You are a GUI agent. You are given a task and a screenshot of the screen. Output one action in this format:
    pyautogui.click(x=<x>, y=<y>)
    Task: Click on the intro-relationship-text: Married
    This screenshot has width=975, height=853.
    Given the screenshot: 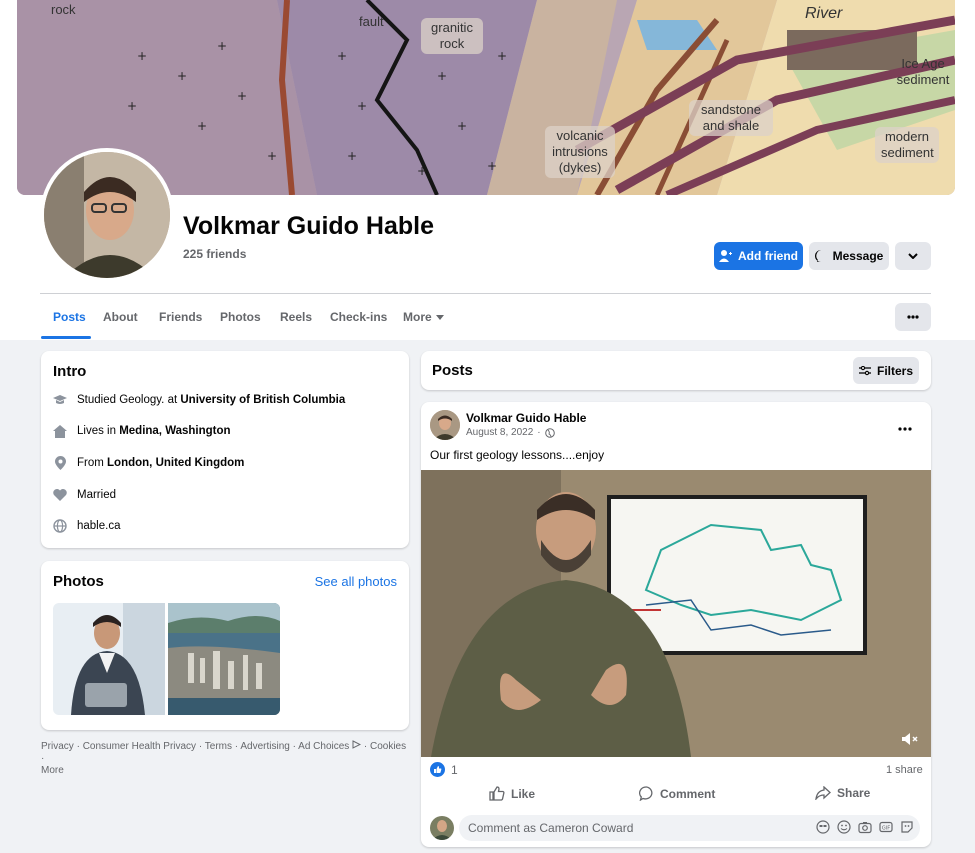 What is the action you would take?
    pyautogui.click(x=96, y=495)
    